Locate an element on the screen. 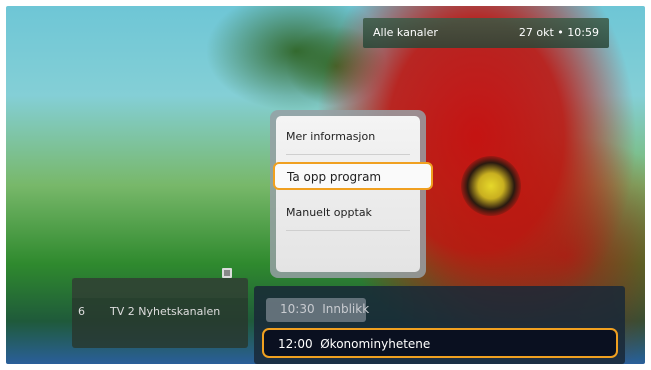 The width and height of the screenshot is (651, 370). status-bar: Alle kanaler 27 okt • 10:59 is located at coordinates (486, 33).